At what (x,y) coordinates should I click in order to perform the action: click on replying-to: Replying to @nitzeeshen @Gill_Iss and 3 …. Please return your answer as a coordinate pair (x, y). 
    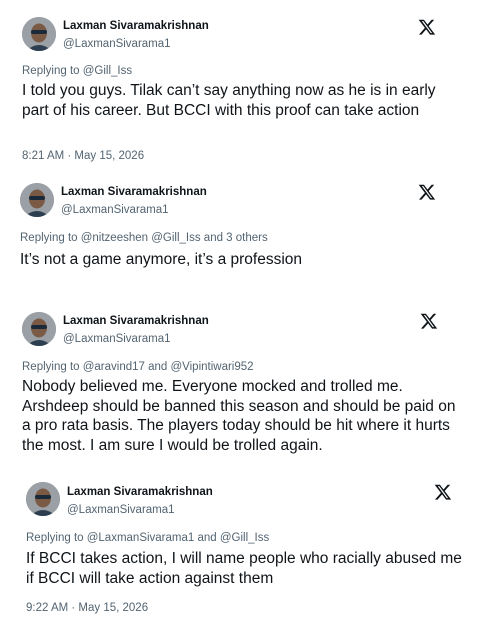
    Looking at the image, I should click on (144, 238).